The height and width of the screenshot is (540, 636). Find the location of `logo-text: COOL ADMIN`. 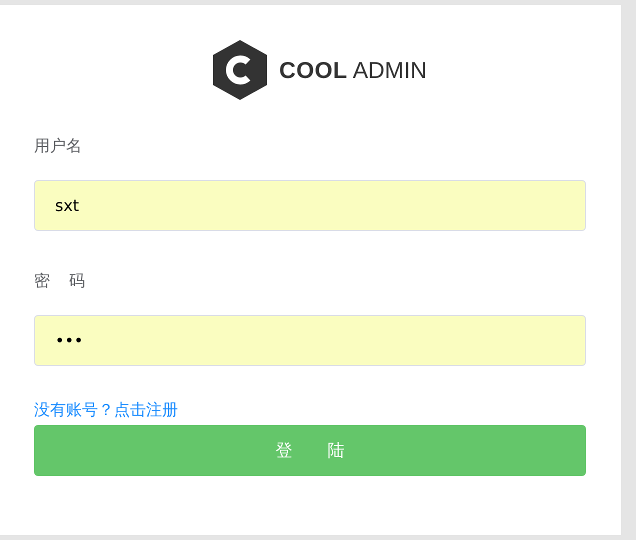

logo-text: COOL ADMIN is located at coordinates (353, 70).